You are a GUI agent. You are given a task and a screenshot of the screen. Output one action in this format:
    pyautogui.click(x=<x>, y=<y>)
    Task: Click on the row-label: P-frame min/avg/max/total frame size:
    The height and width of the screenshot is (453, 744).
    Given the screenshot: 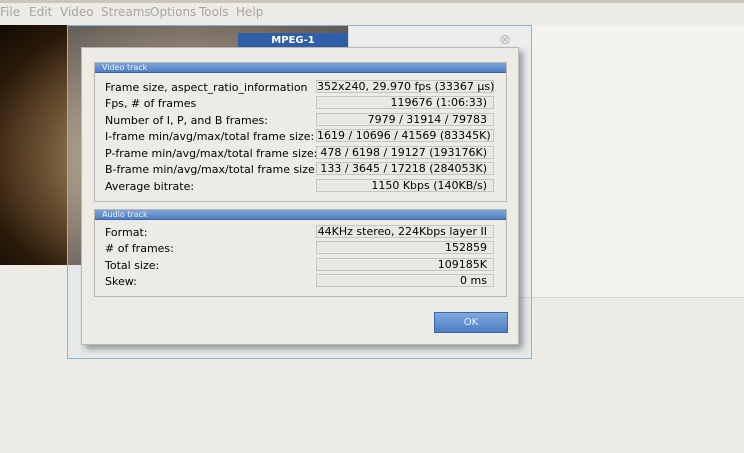 What is the action you would take?
    pyautogui.click(x=211, y=153)
    